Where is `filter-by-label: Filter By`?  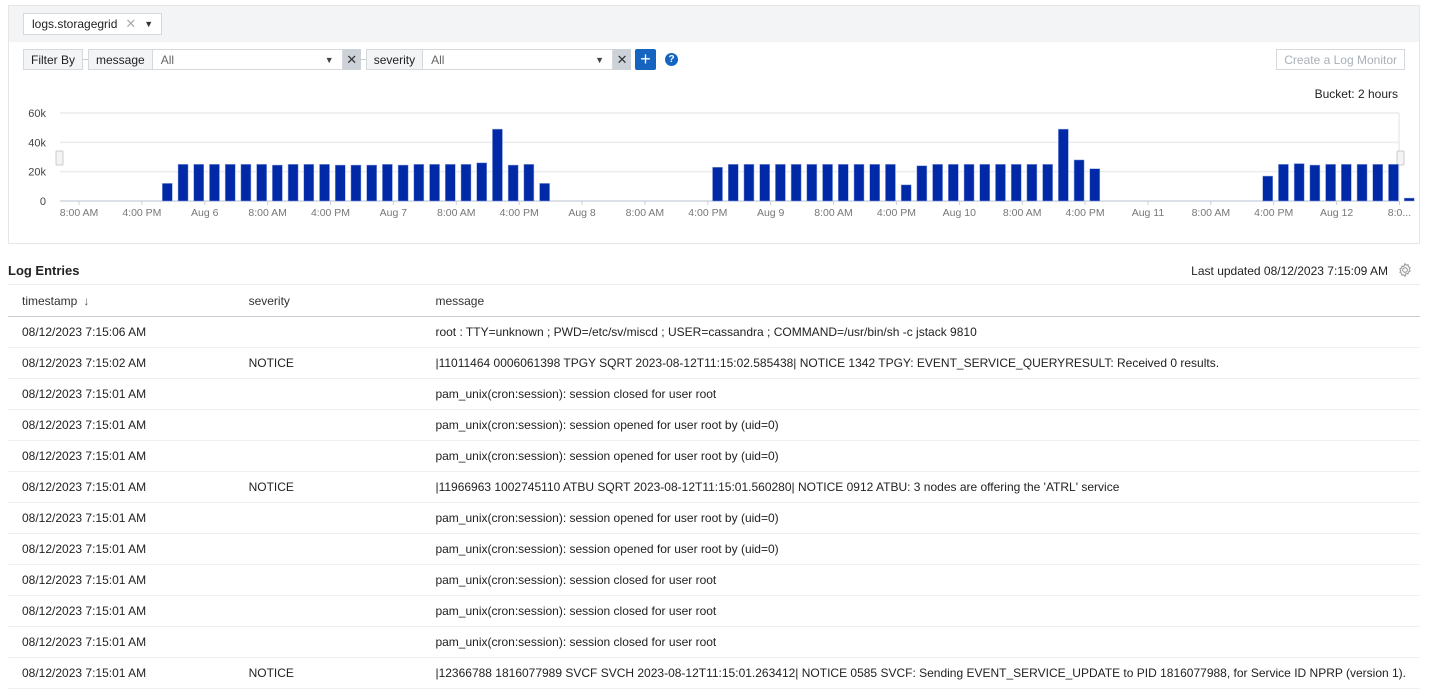 filter-by-label: Filter By is located at coordinates (53, 59).